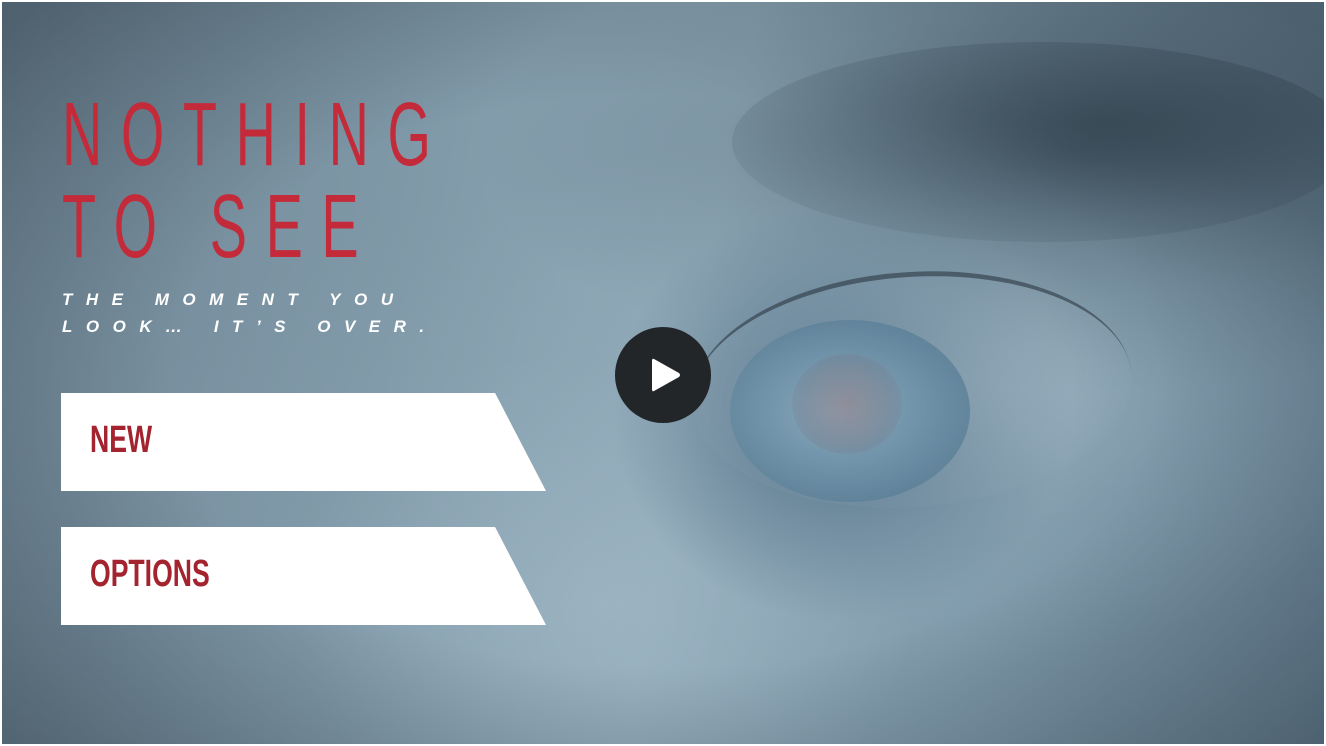 The image size is (1326, 746). What do you see at coordinates (121, 440) in the screenshot?
I see `new-game-label: NEW` at bounding box center [121, 440].